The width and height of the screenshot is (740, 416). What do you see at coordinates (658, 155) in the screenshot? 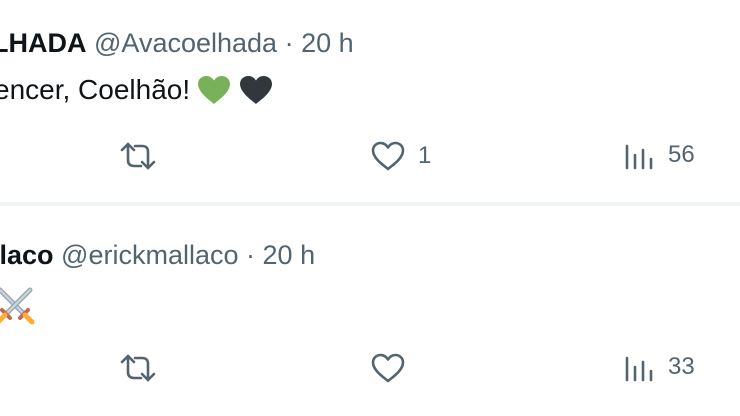
I see `views-button: 56` at bounding box center [658, 155].